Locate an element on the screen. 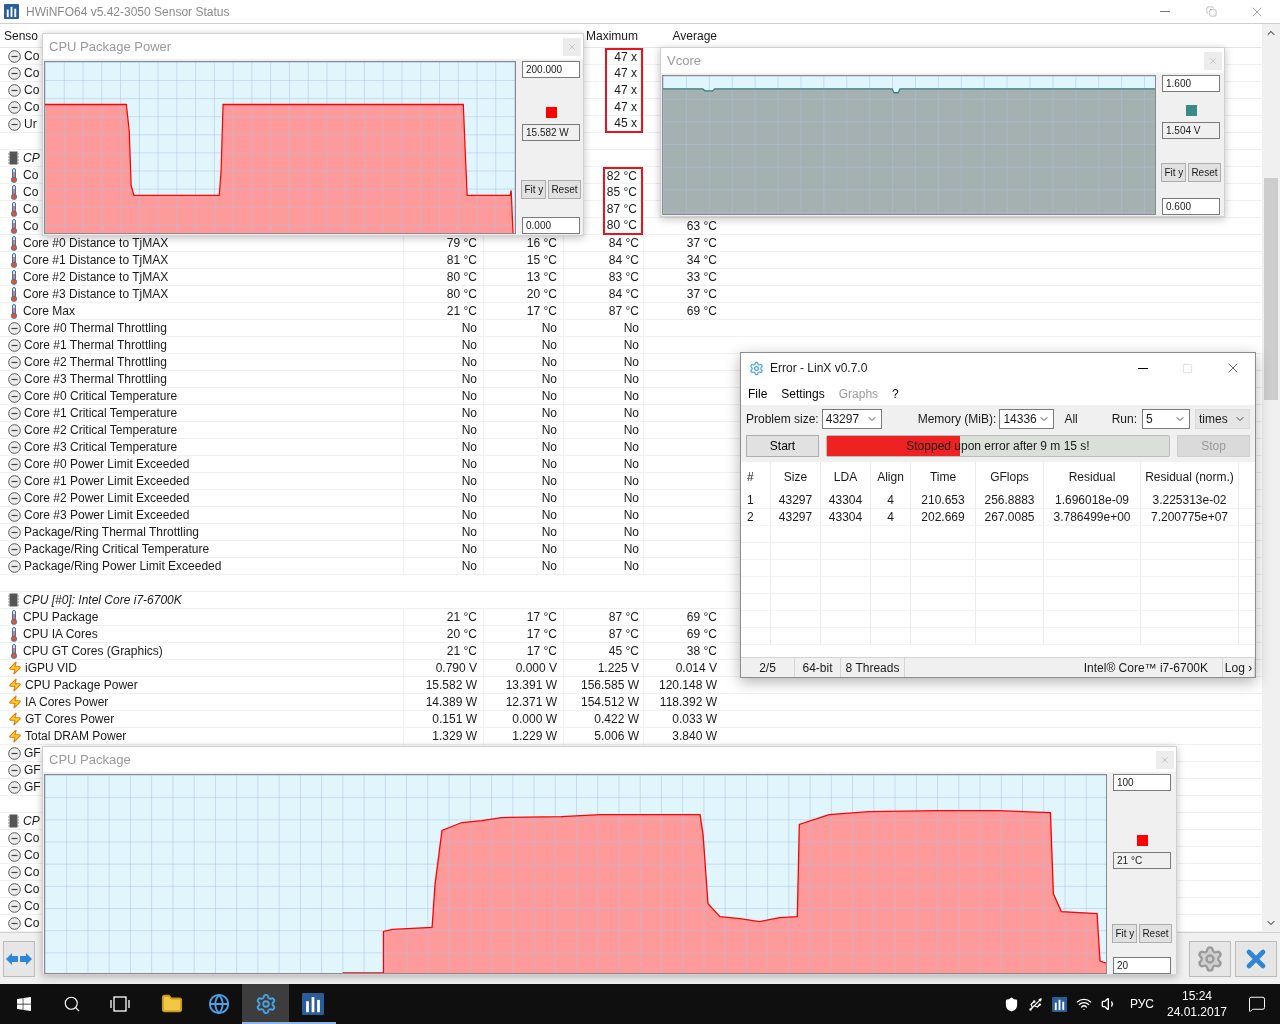 The height and width of the screenshot is (1024, 1280). start-button: Start is located at coordinates (782, 446).